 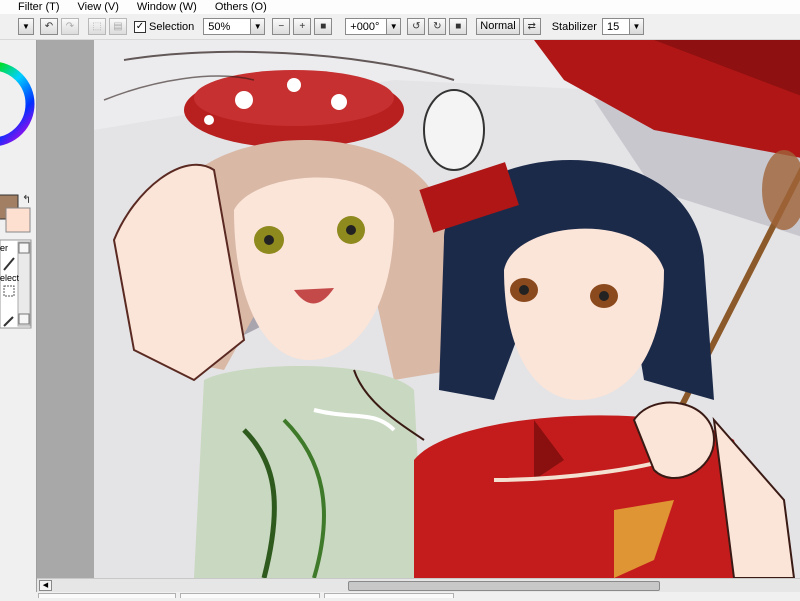 I want to click on redo-button: ↷, so click(x=70, y=26).